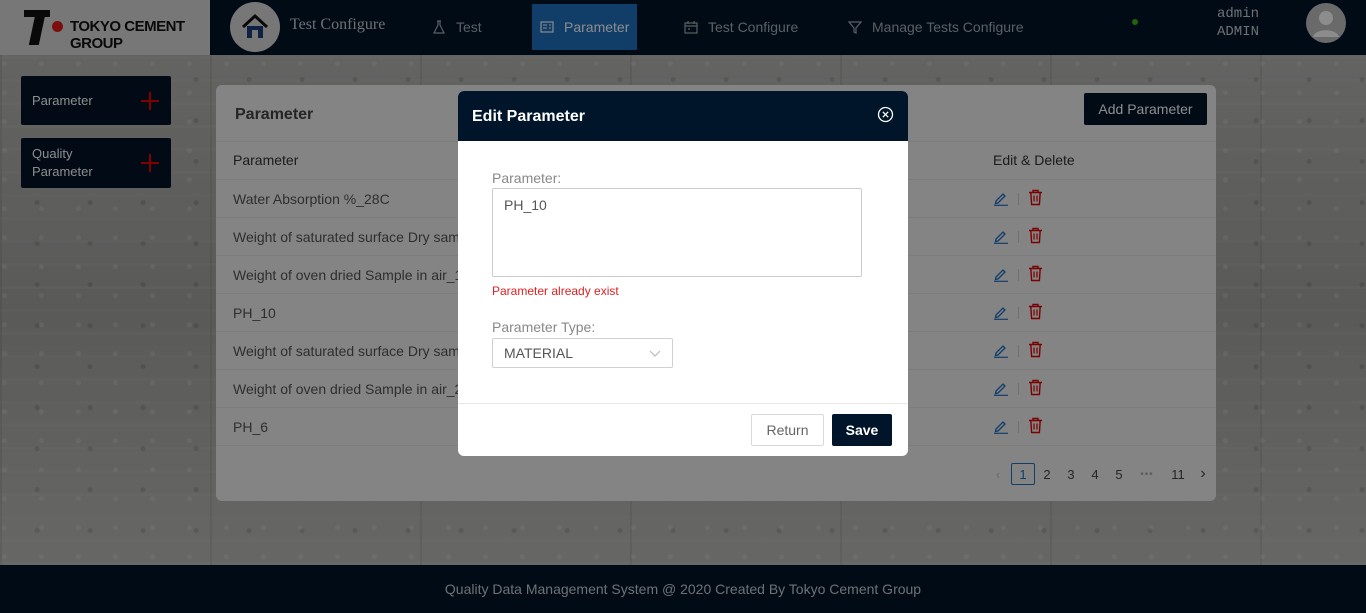  I want to click on parameter-type-value: MATERIAL, so click(538, 353).